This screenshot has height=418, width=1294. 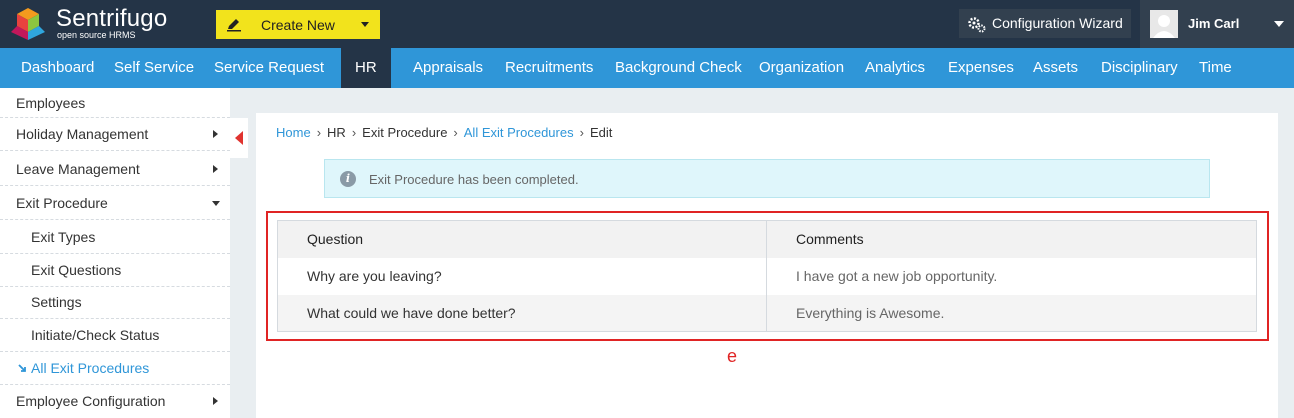 What do you see at coordinates (56, 302) in the screenshot?
I see `sidebar-item-label: Settings` at bounding box center [56, 302].